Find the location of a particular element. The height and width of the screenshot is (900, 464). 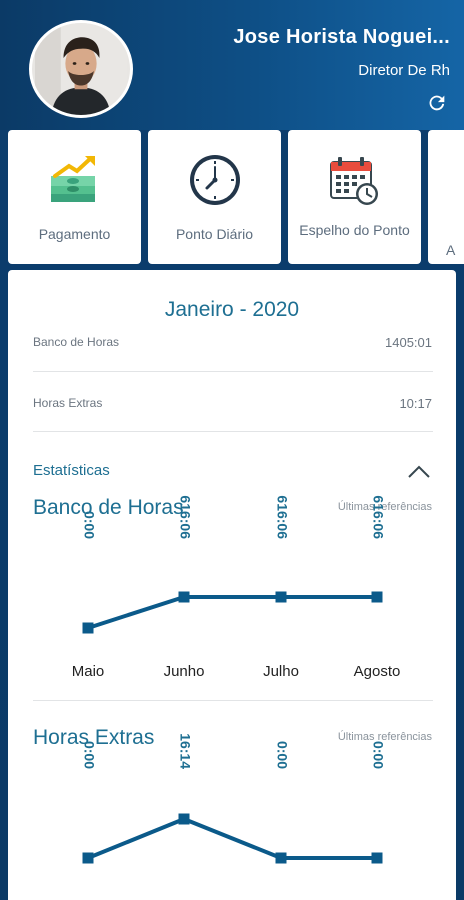

extra-label: Horas Extras is located at coordinates (68, 403).